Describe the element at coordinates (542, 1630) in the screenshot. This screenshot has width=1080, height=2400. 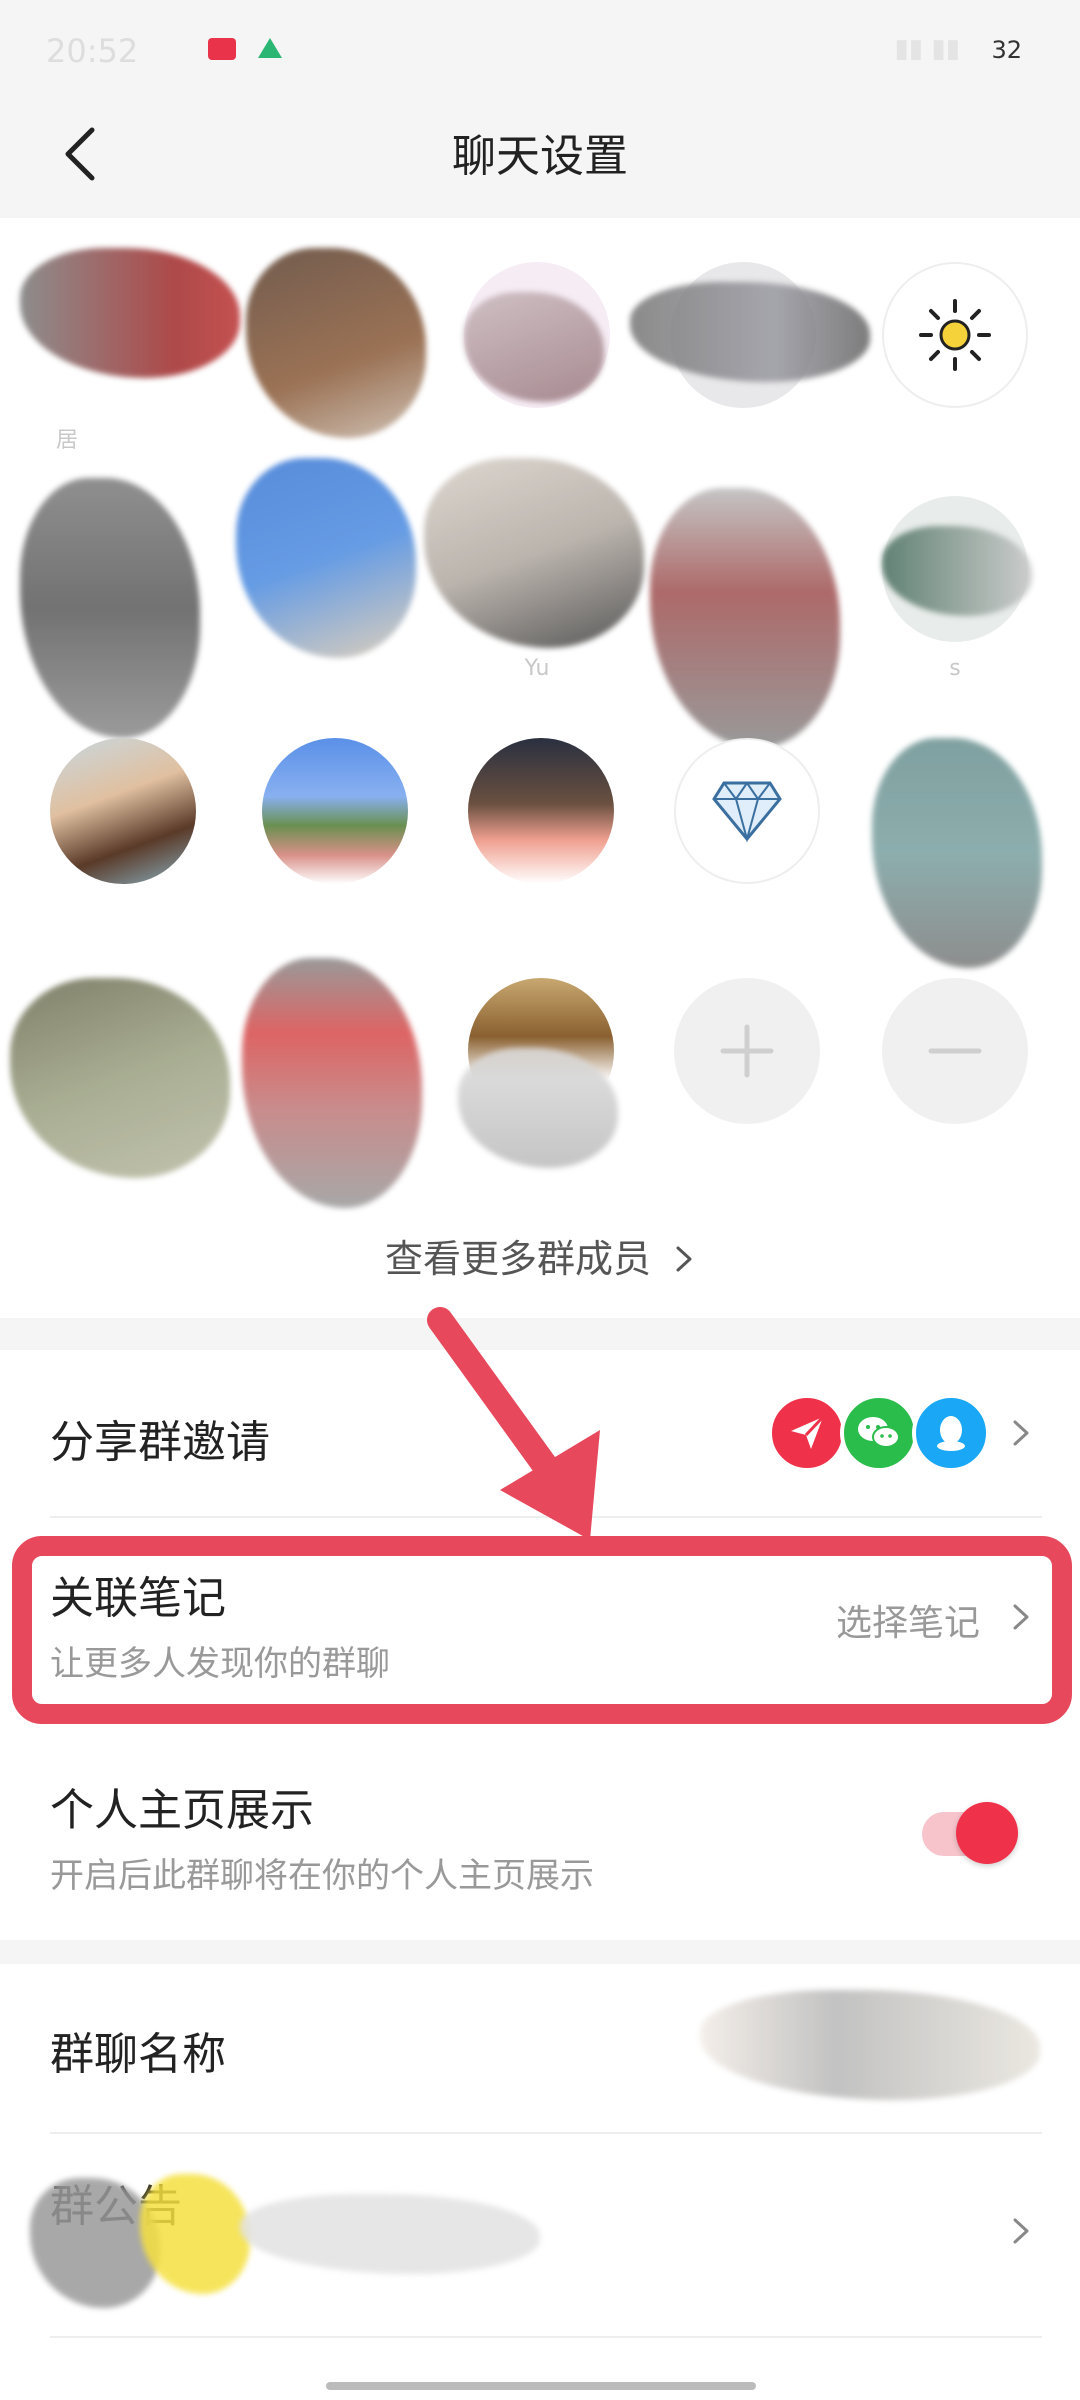
I see `highlight-frame` at that location.